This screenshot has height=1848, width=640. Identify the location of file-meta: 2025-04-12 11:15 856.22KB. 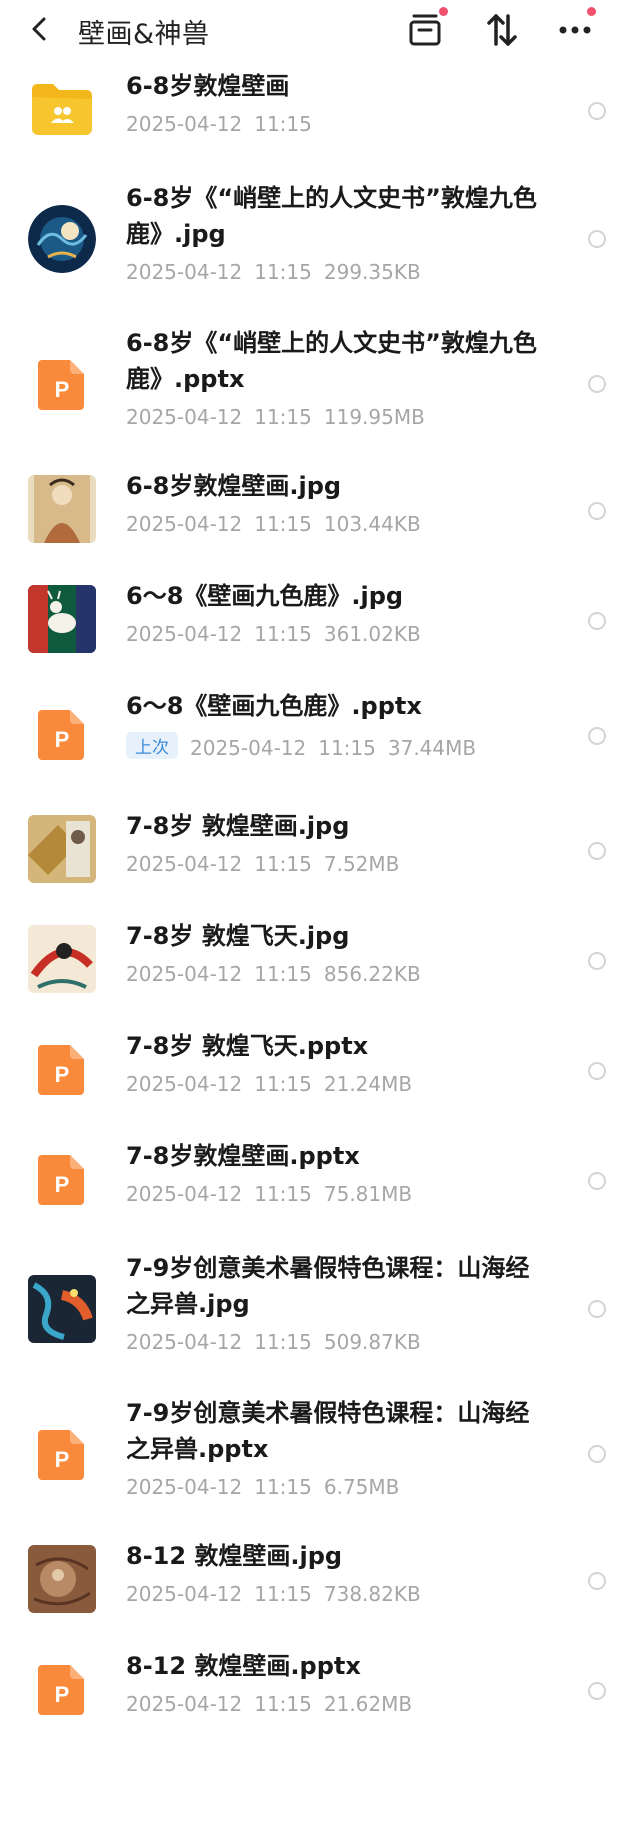
(279, 974).